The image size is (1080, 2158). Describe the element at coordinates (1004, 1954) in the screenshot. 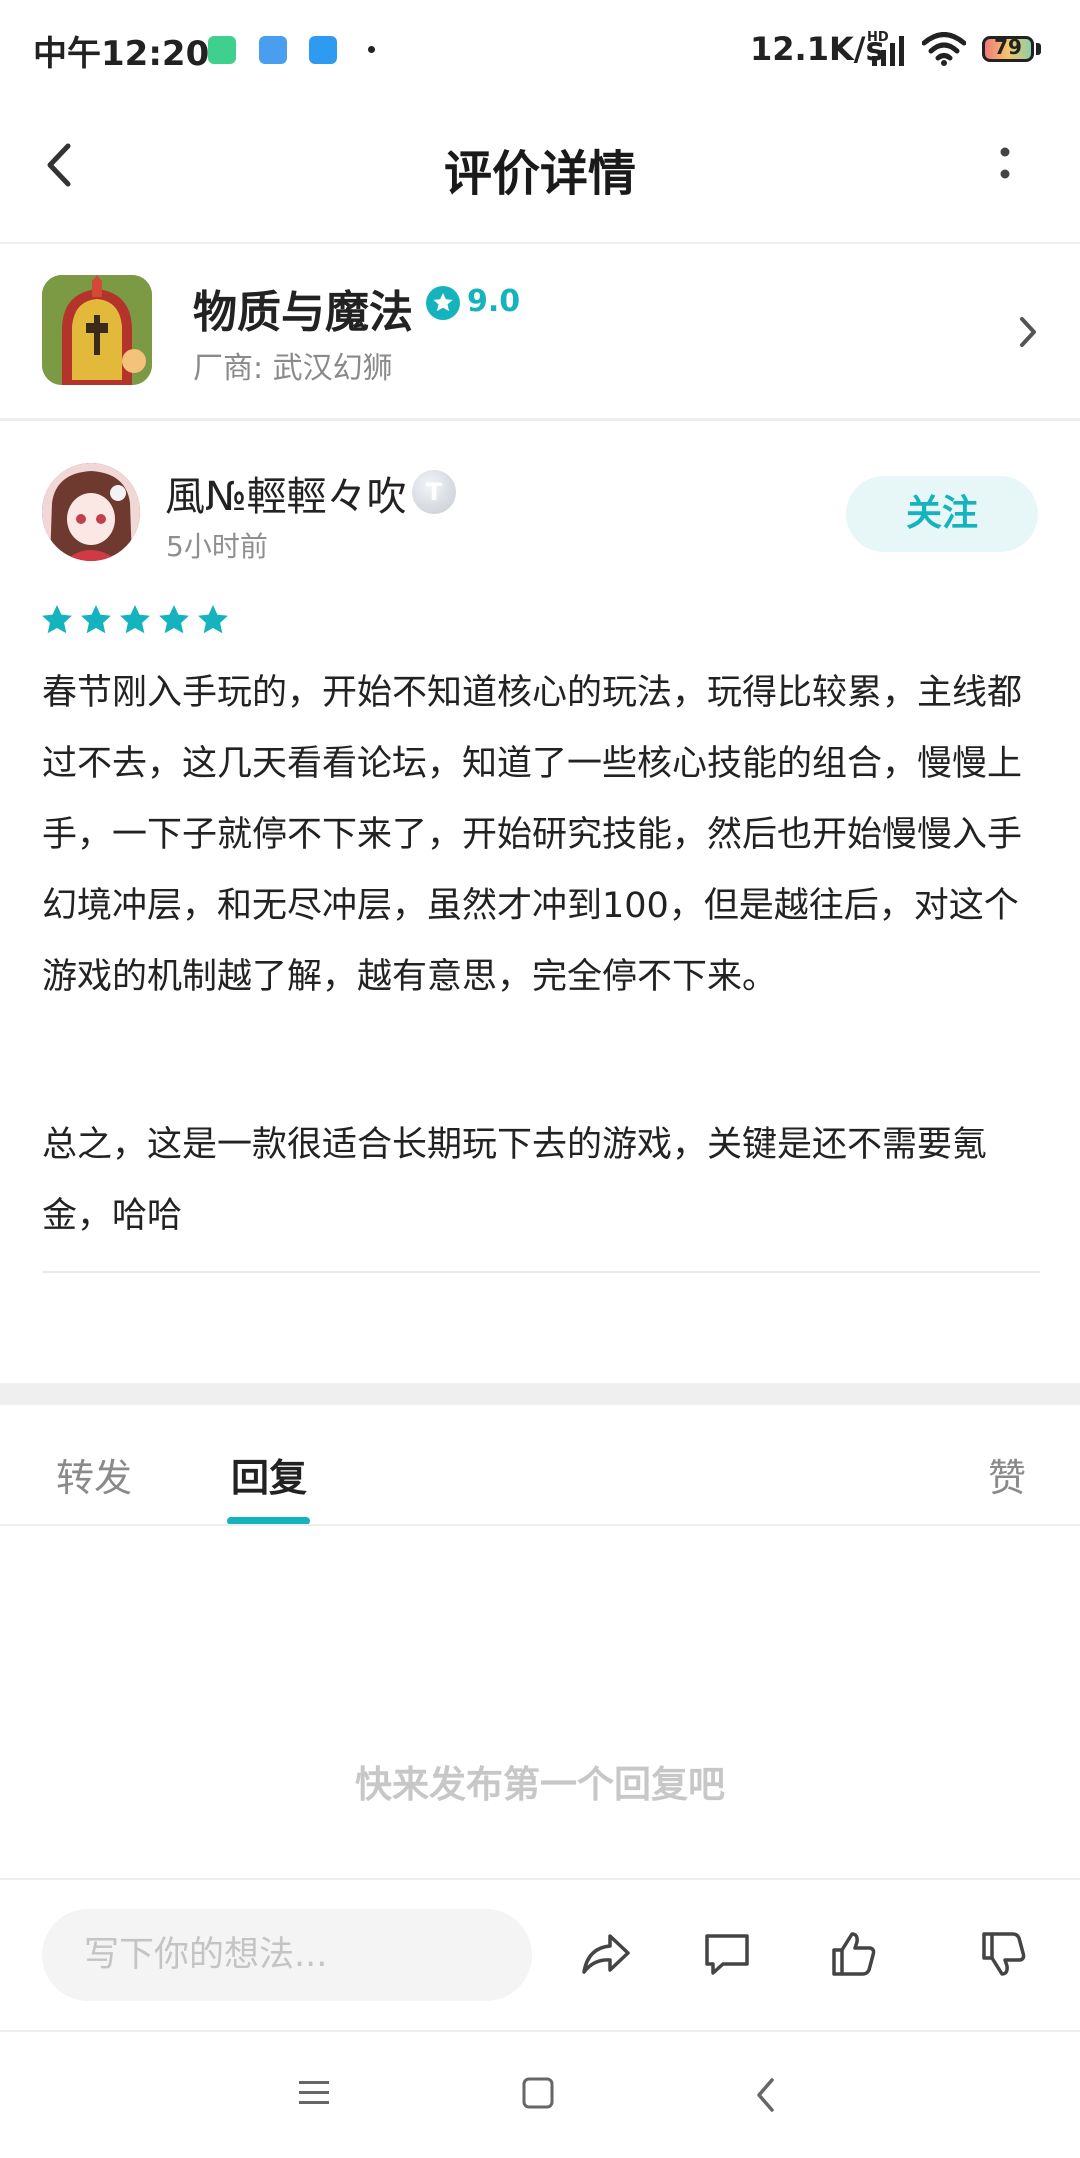

I see `thumb-down-icon` at that location.